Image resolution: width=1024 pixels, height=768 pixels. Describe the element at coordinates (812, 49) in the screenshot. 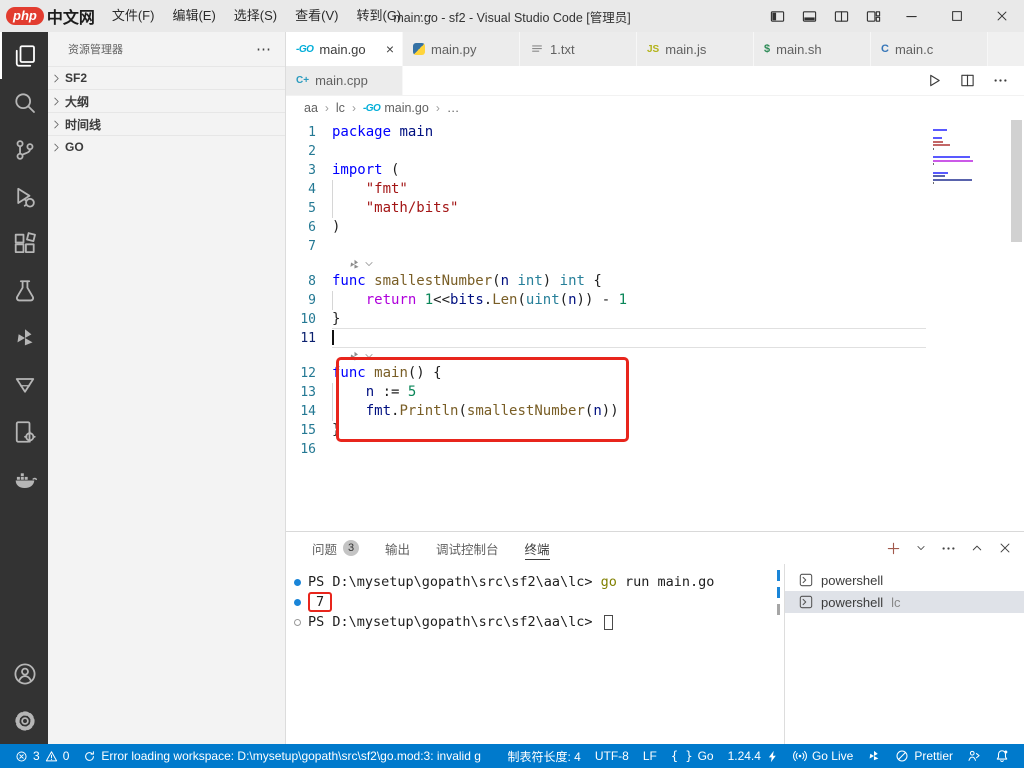

I see `tab-main-sh: $ main.sh` at that location.